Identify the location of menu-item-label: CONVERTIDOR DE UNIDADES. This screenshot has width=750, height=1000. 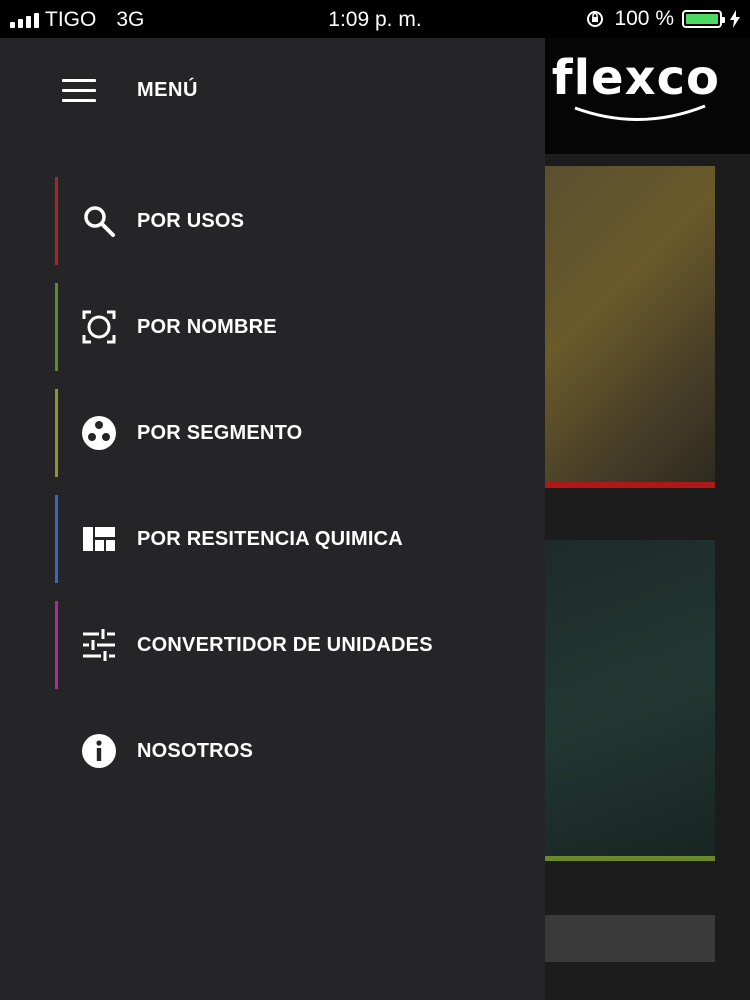
(285, 645).